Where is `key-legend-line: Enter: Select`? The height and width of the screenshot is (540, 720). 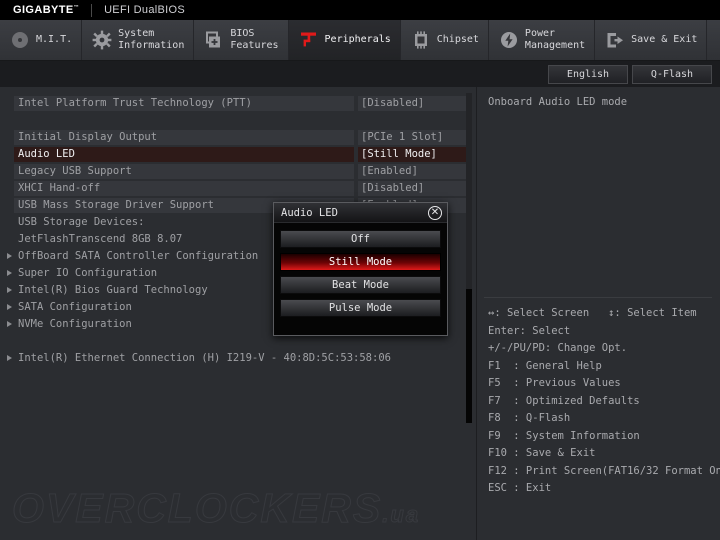
key-legend-line: Enter: Select is located at coordinates (529, 330).